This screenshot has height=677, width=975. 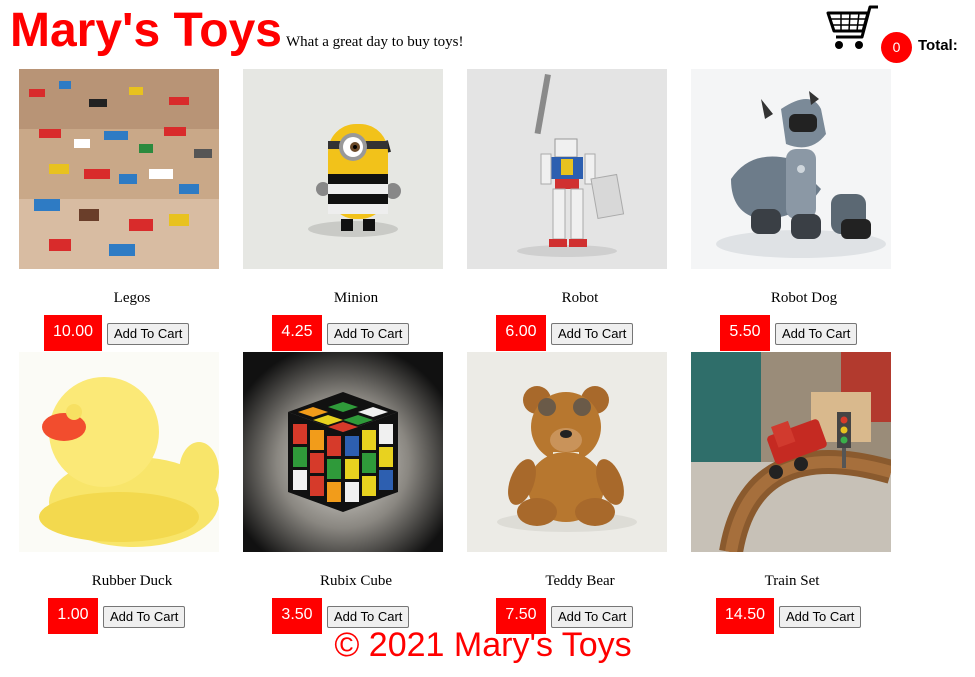 I want to click on product-name: Minion, so click(x=356, y=298).